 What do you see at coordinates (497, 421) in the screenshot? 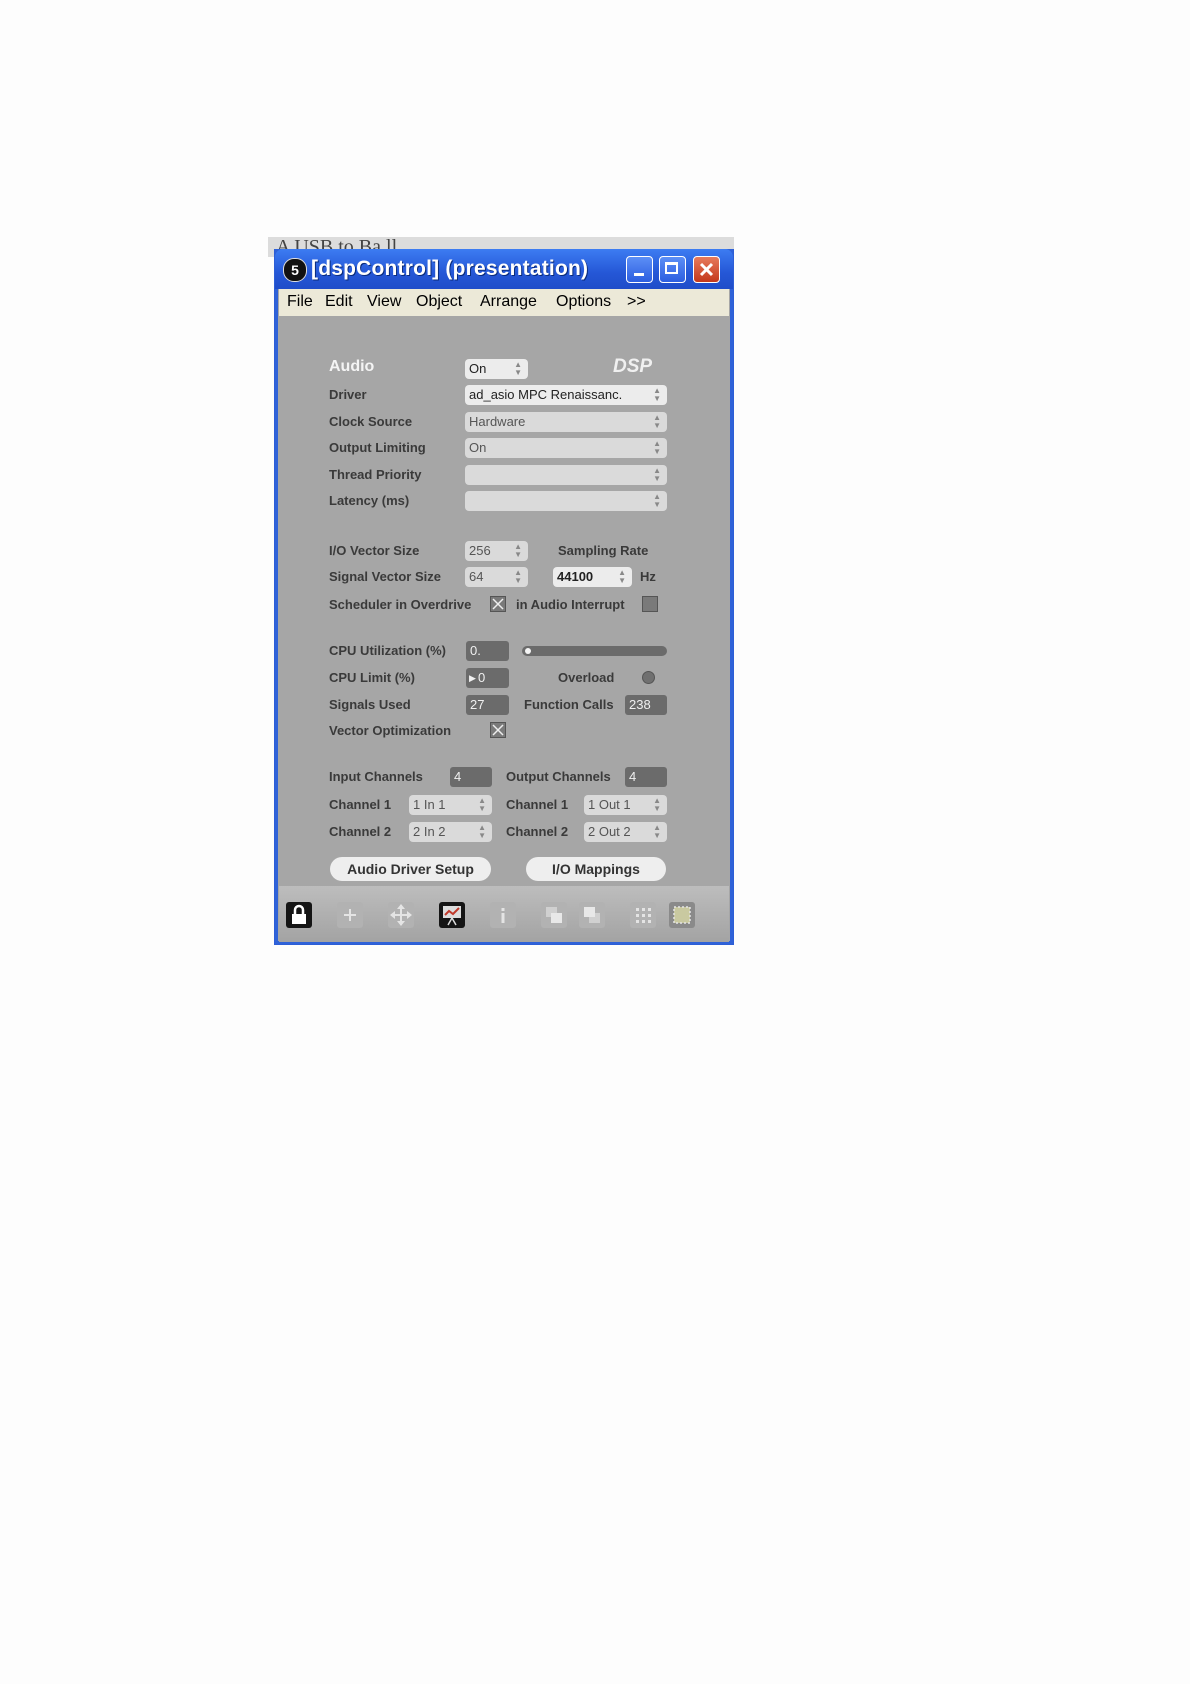
I see `clock-source-value: Hardware` at bounding box center [497, 421].